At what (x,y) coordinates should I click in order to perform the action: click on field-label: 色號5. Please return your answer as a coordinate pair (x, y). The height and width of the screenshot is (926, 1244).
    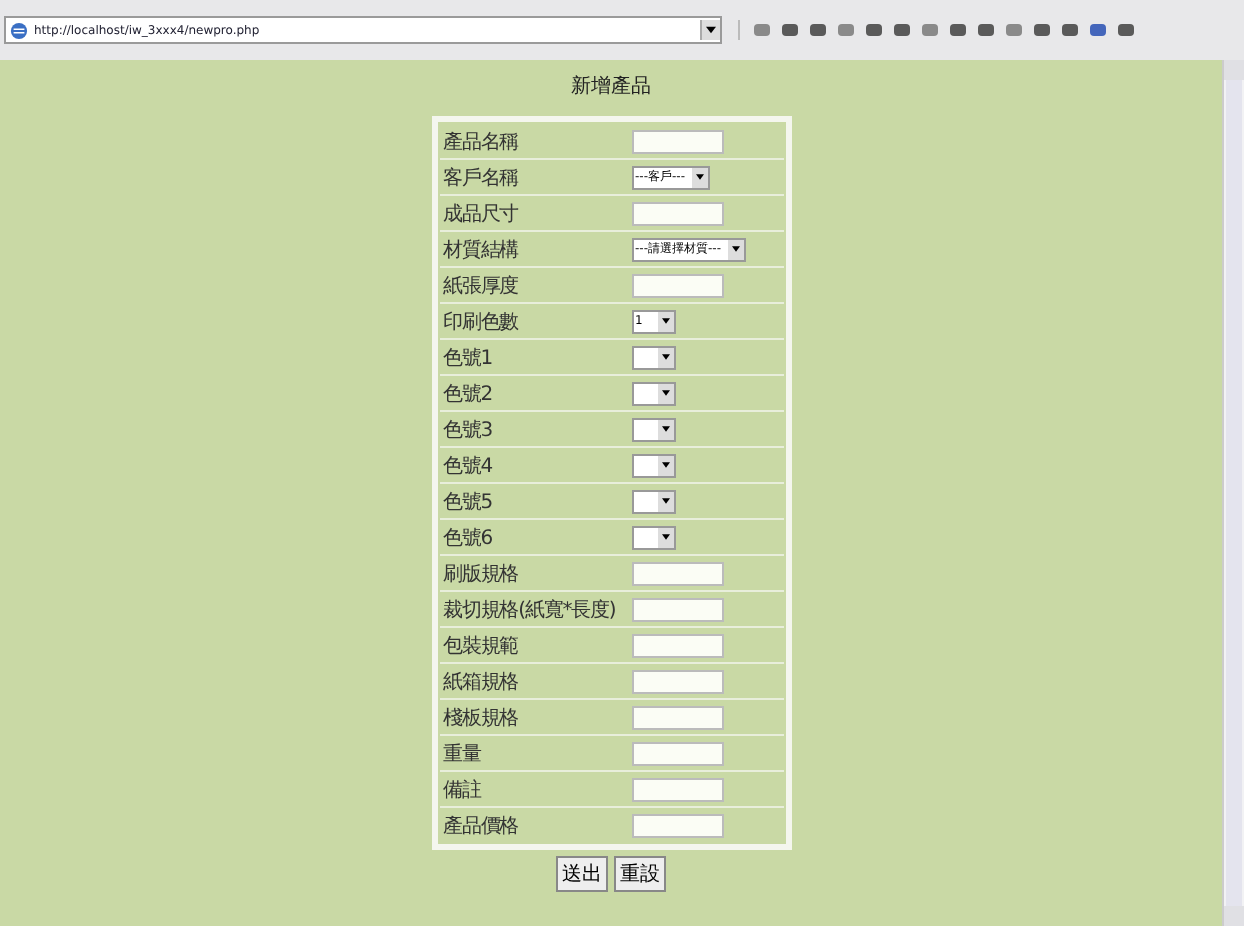
    Looking at the image, I should click on (468, 502).